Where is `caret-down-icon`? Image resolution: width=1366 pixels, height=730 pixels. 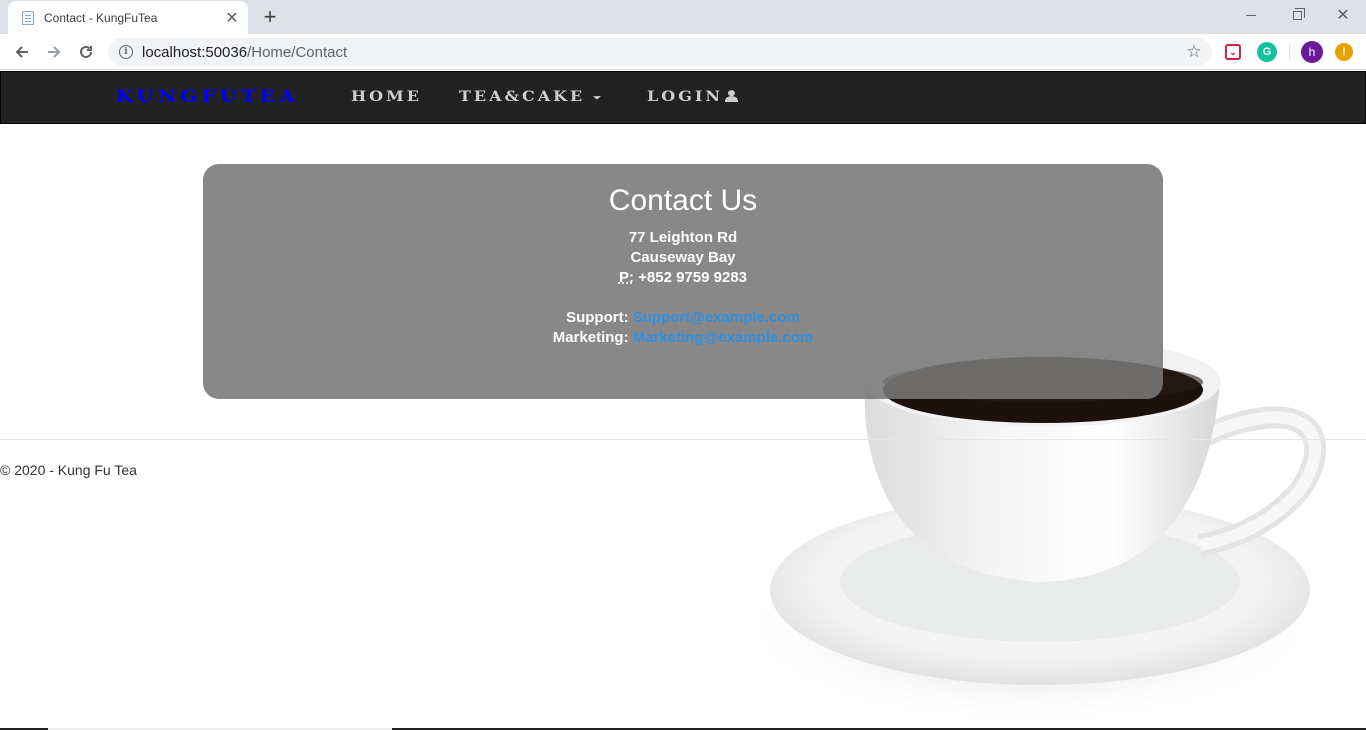
caret-down-icon is located at coordinates (597, 97).